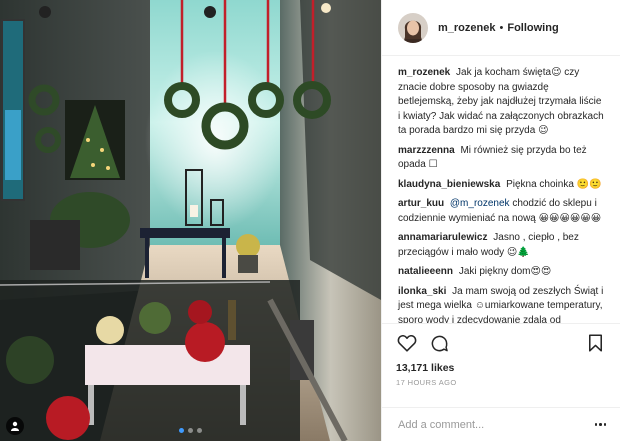 This screenshot has height=441, width=620. Describe the element at coordinates (532, 28) in the screenshot. I see `following-button: Following` at that location.